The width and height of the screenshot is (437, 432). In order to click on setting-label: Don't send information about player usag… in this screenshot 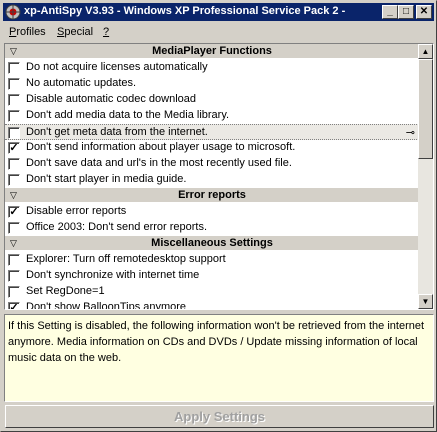, I will do `click(161, 147)`.